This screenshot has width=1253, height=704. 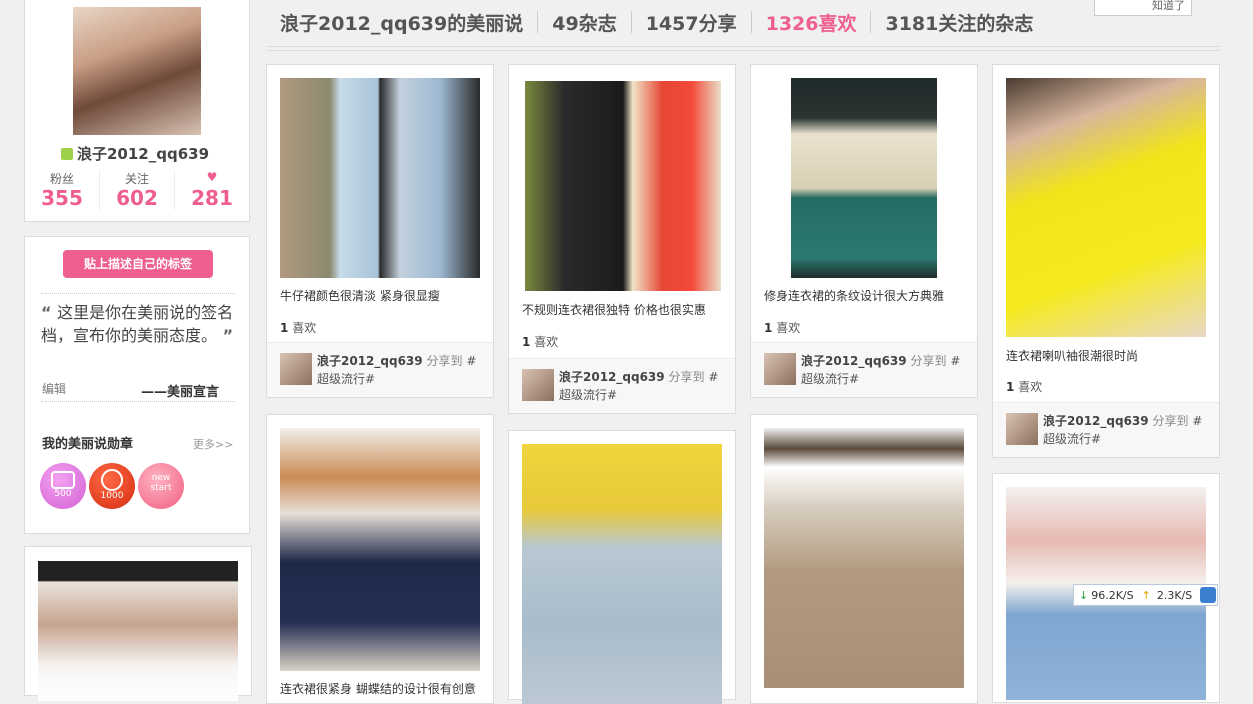 What do you see at coordinates (402, 23) in the screenshot?
I see `page-title: 浪子2012_qq639的美丽说` at bounding box center [402, 23].